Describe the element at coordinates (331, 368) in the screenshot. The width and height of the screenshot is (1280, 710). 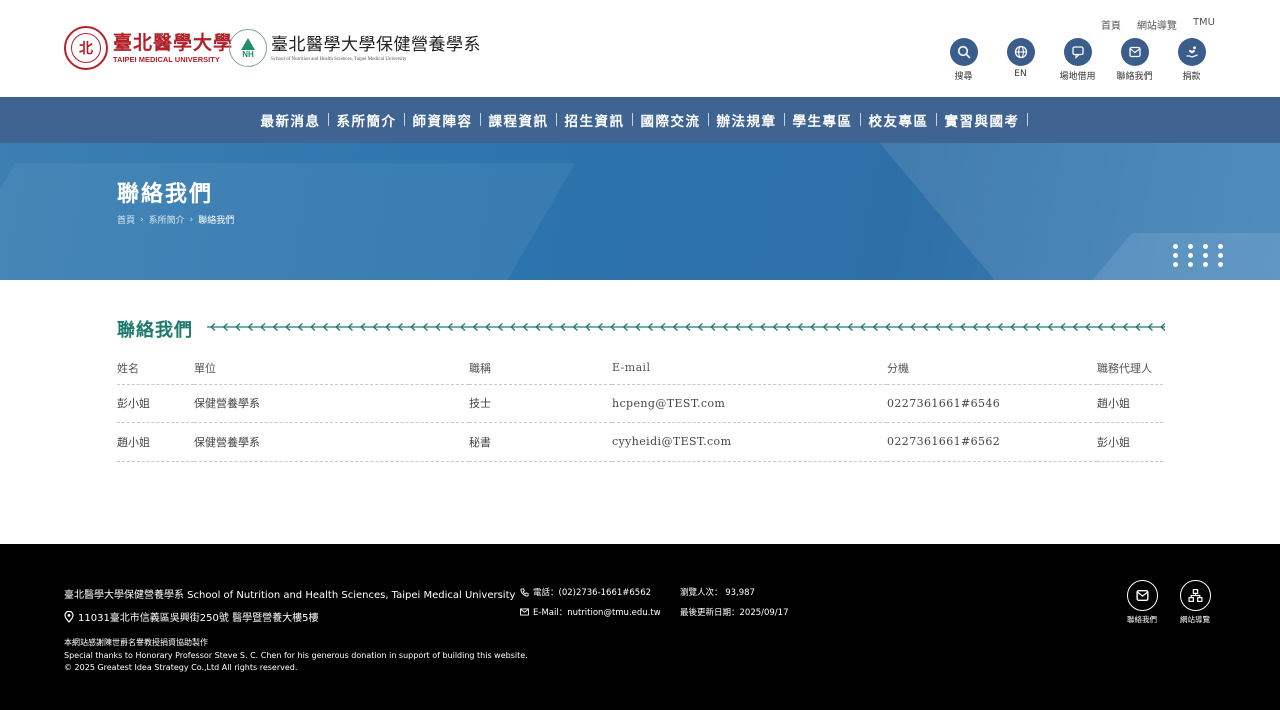
I see `column-header-unit: 單位` at that location.